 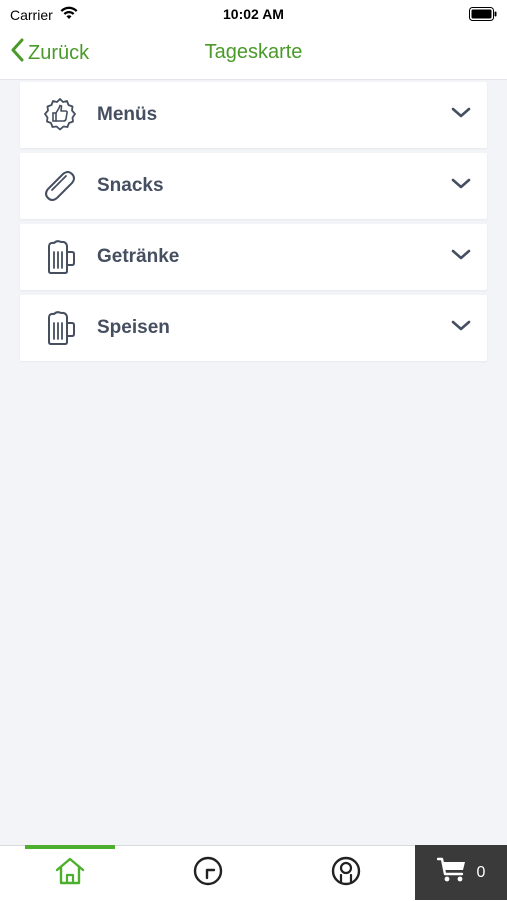 What do you see at coordinates (130, 185) in the screenshot?
I see `category-label: Snacks` at bounding box center [130, 185].